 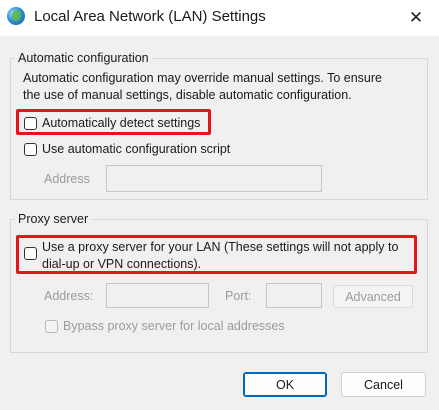 What do you see at coordinates (16, 16) in the screenshot?
I see `globe-network-icon` at bounding box center [16, 16].